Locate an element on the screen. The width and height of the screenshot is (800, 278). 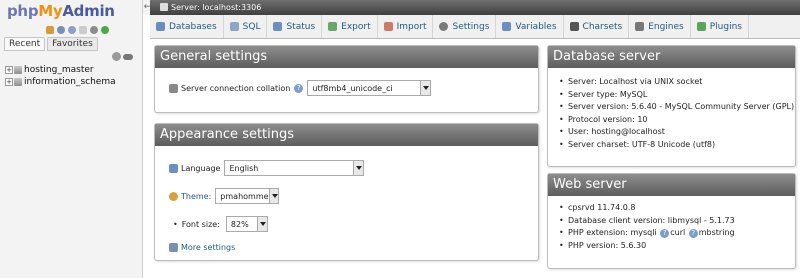
variables-icon is located at coordinates (507, 26).